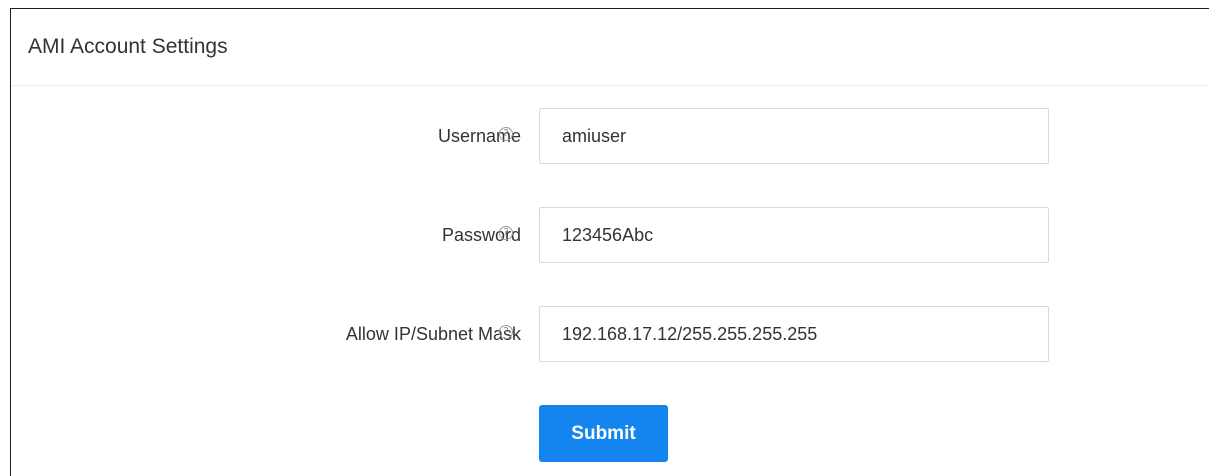 The height and width of the screenshot is (476, 1209). I want to click on password-input, so click(794, 235).